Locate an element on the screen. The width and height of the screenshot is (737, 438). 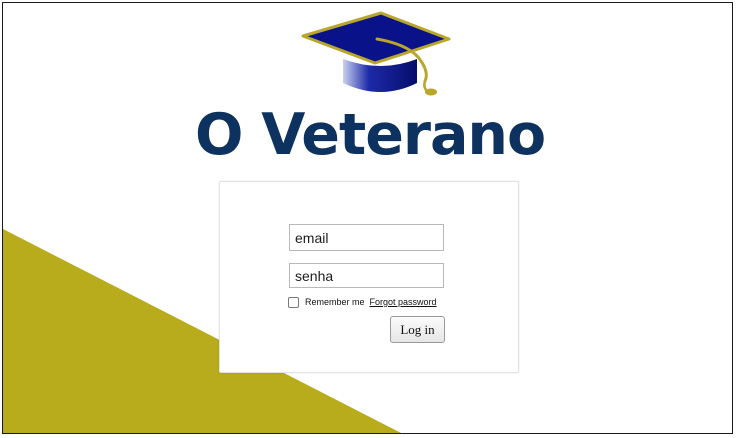
remember-me-checkbox is located at coordinates (293, 302).